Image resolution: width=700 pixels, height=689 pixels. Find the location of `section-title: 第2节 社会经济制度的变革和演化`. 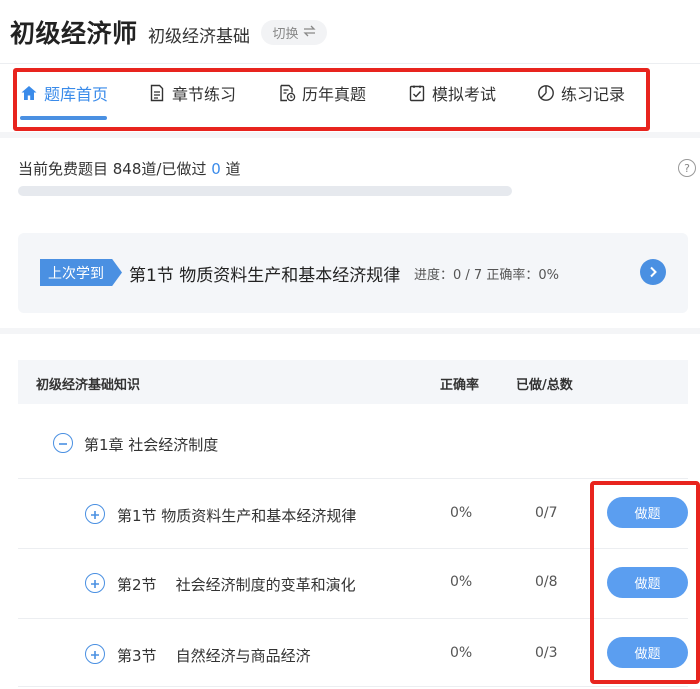

section-title: 第2节 社会经济制度的变革和演化 is located at coordinates (236, 585).